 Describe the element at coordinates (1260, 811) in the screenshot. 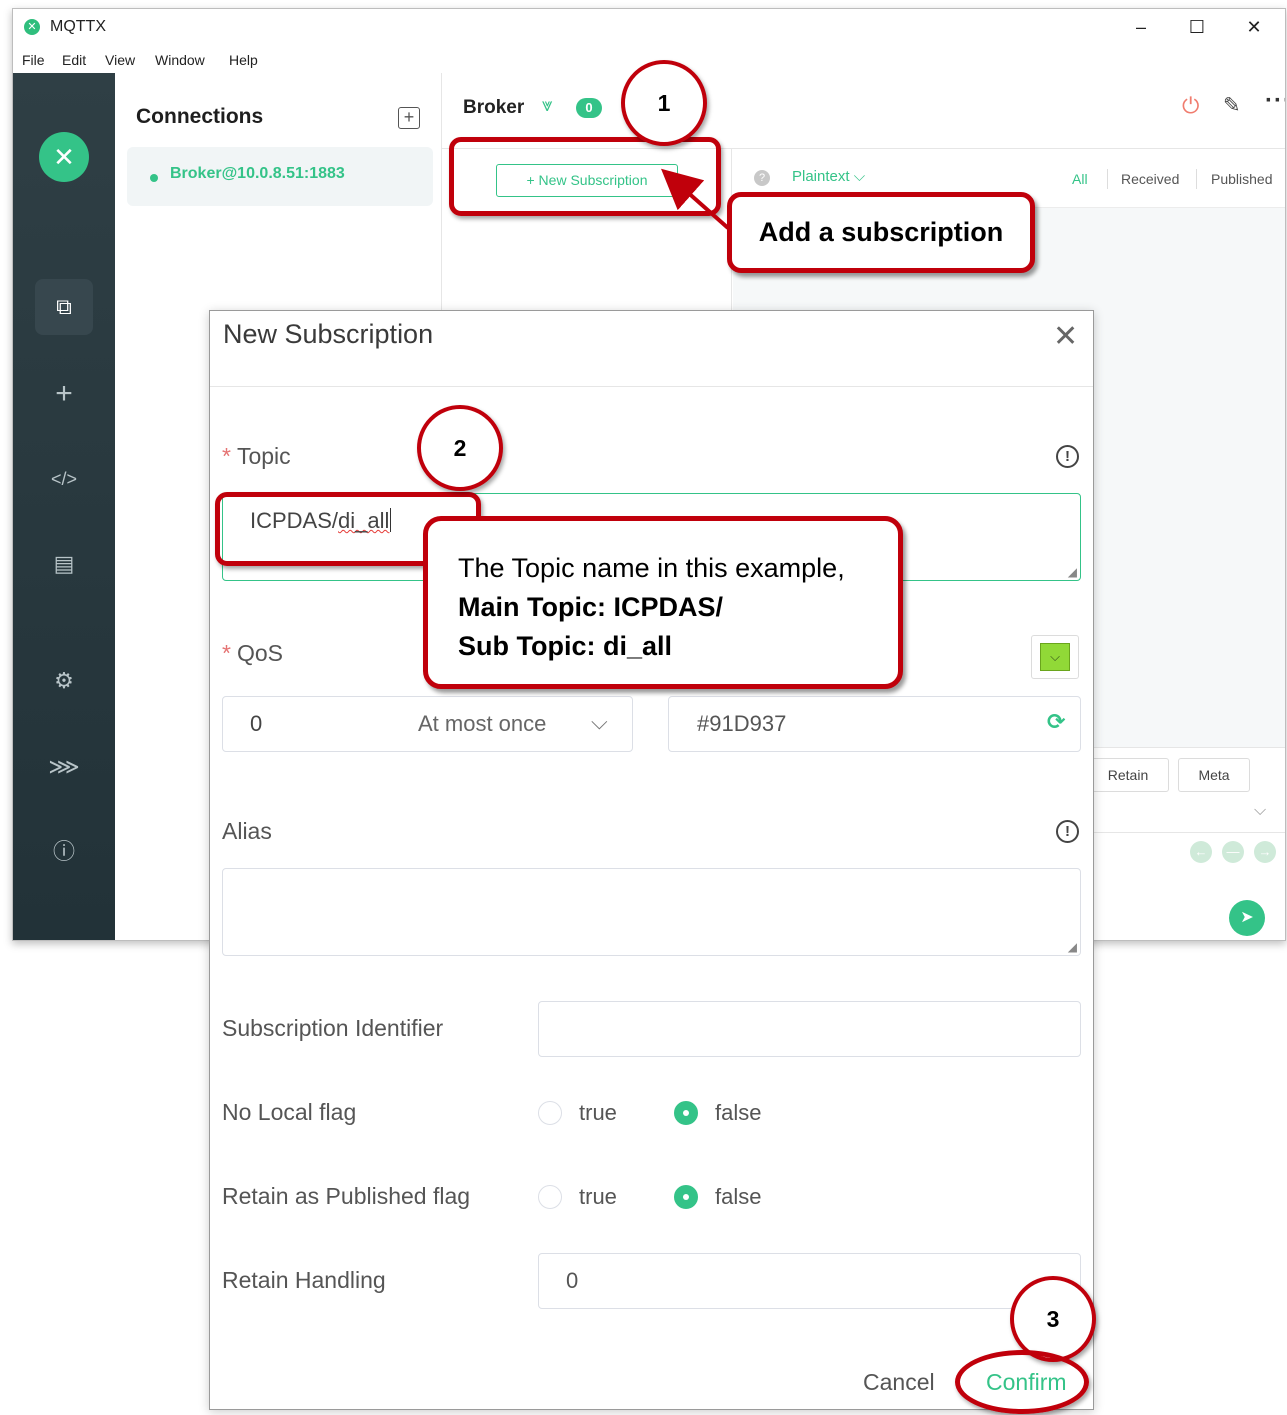

I see `expand-chevron-icon: ⌵` at that location.